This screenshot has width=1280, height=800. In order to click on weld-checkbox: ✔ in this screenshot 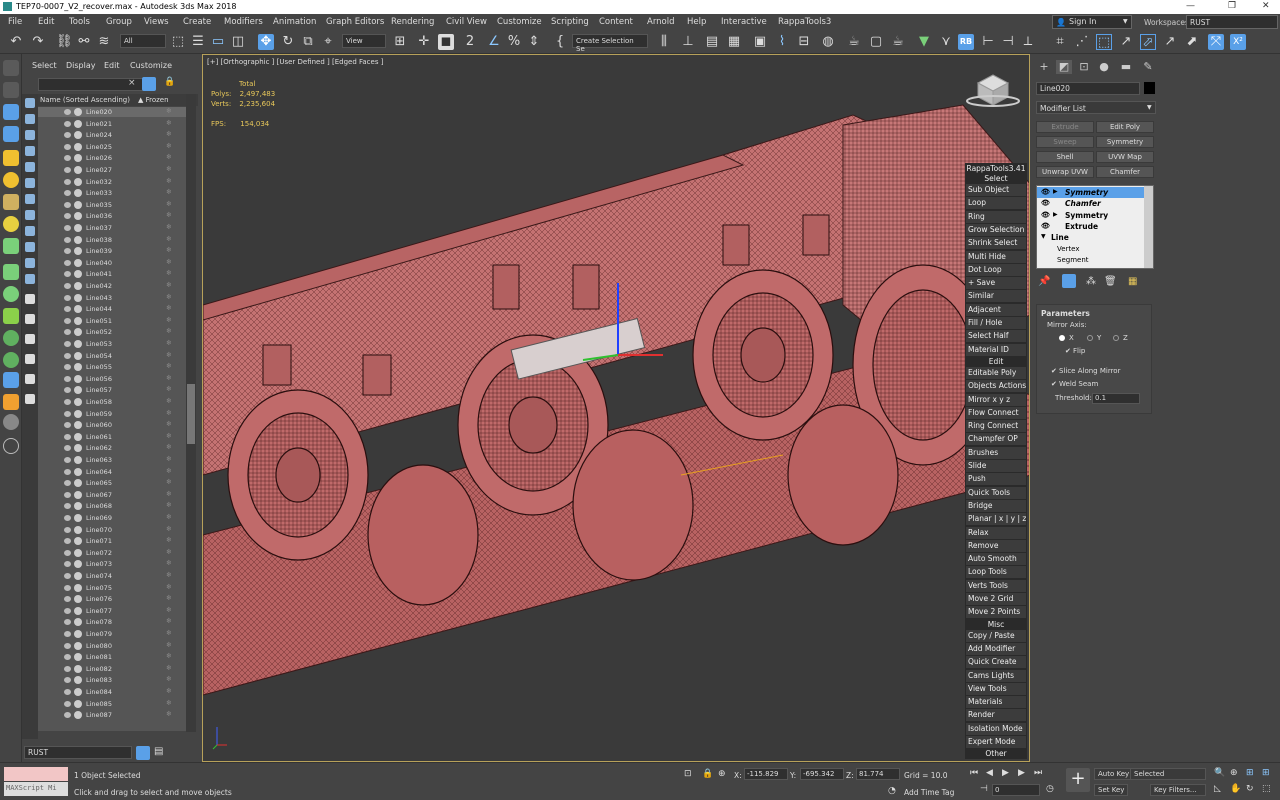, I will do `click(1054, 384)`.